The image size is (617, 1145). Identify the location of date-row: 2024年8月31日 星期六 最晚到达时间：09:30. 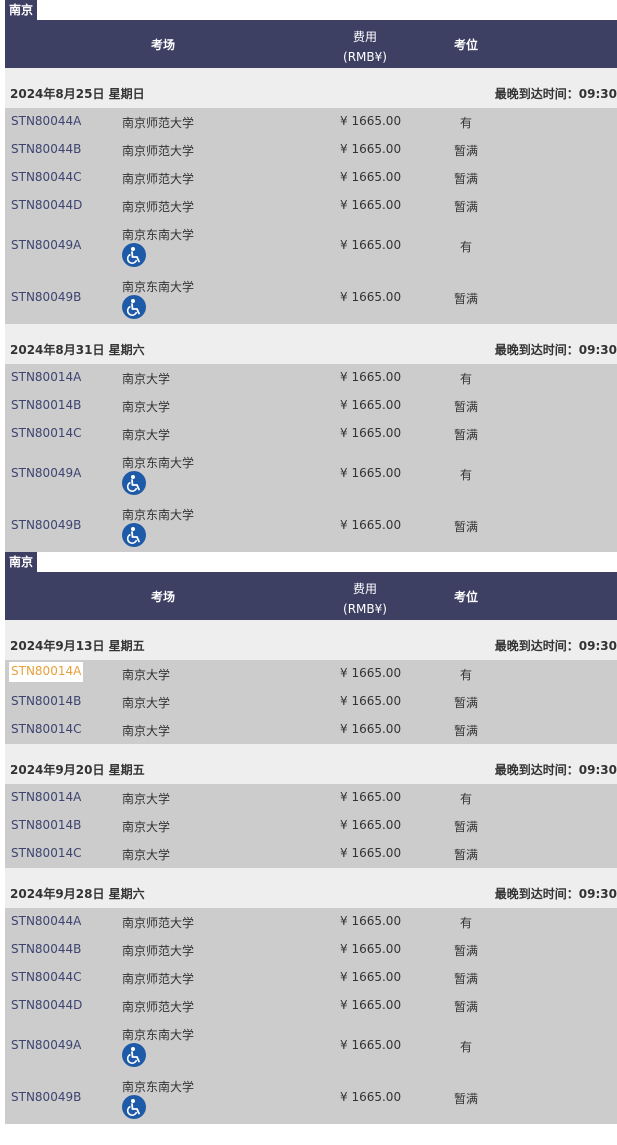
(311, 344).